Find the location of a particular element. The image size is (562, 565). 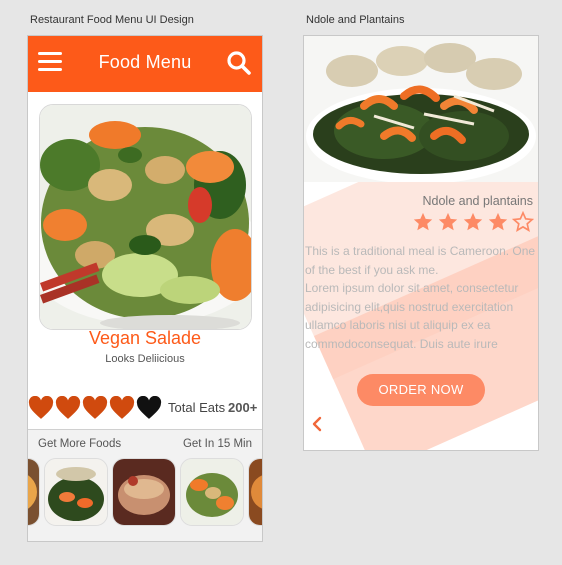

star-rating is located at coordinates (471, 222).